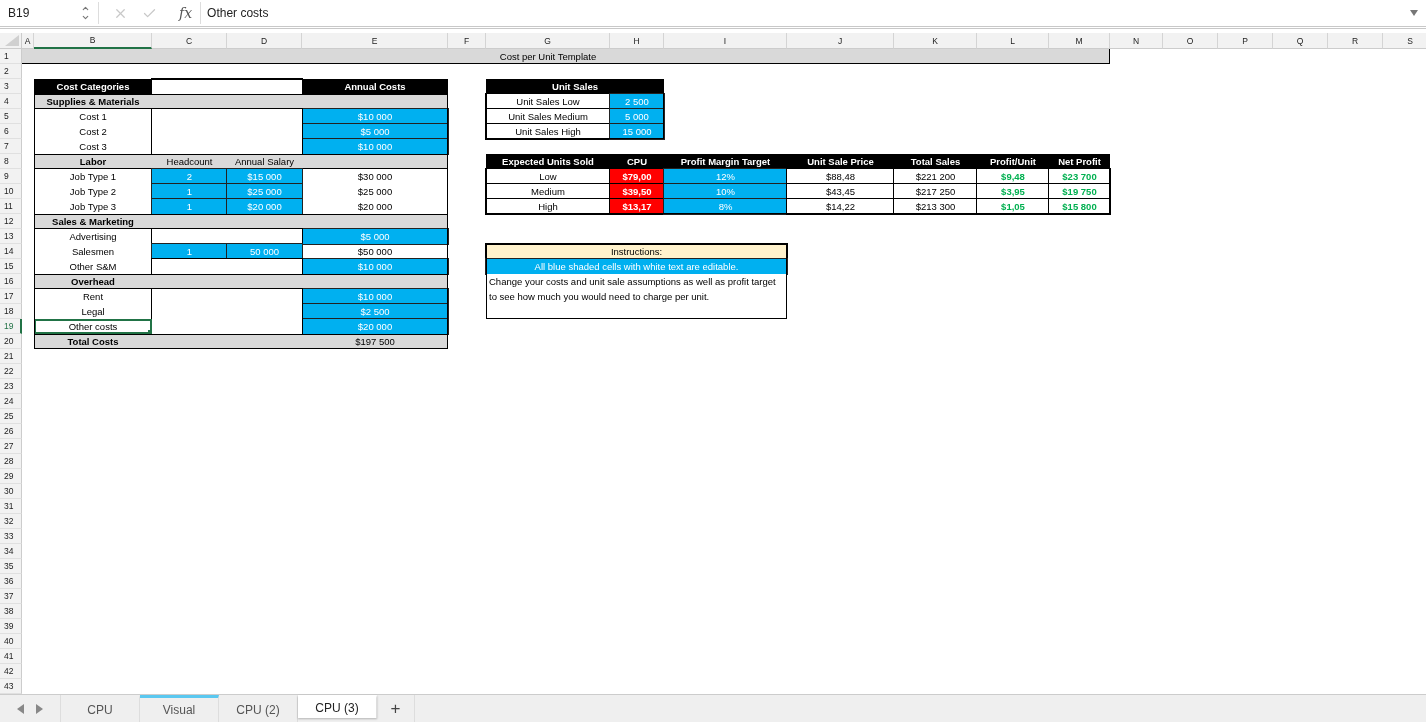 This screenshot has width=1426, height=722. Describe the element at coordinates (93, 237) in the screenshot. I see `table-cell-text: Advertising` at that location.